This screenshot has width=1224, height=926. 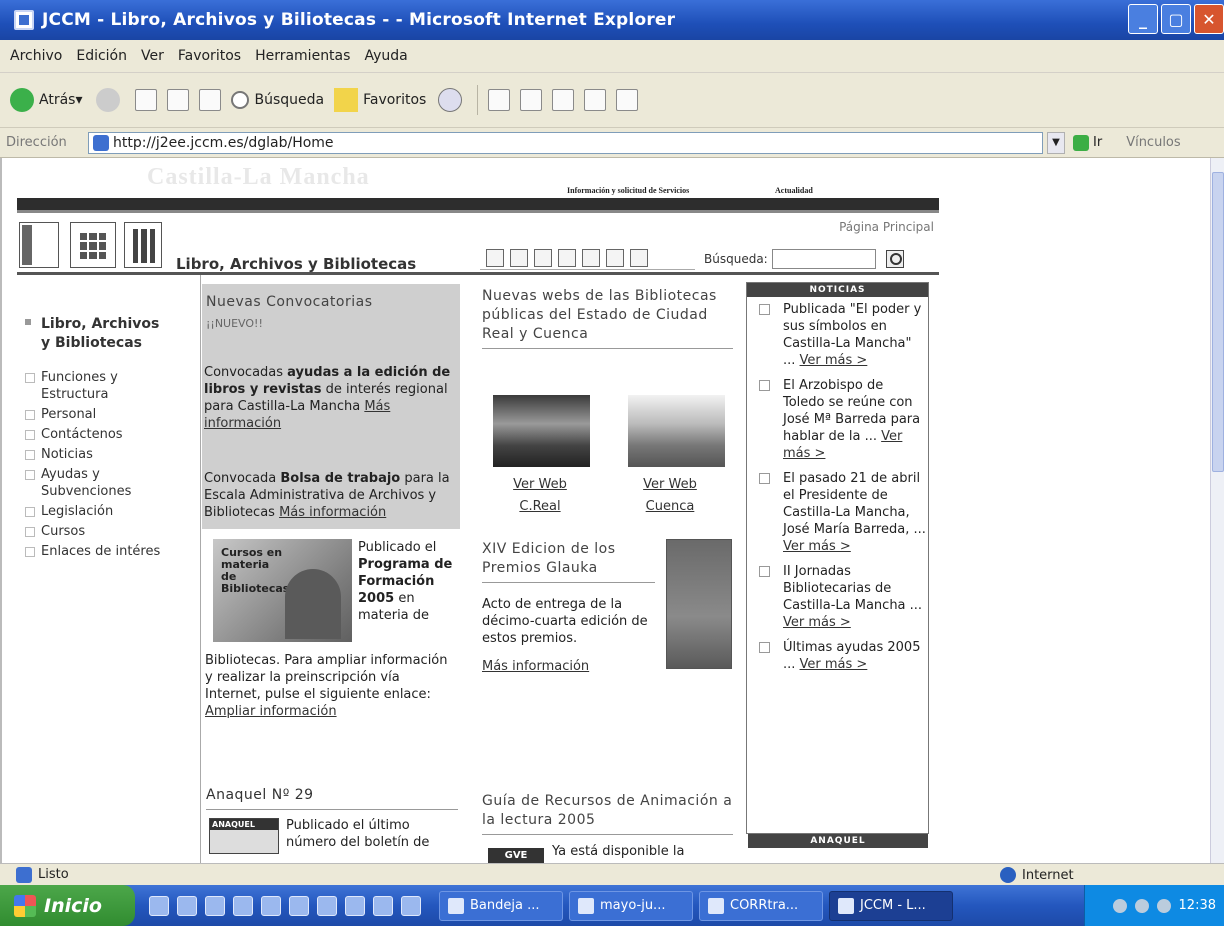 What do you see at coordinates (495, 257) in the screenshot?
I see `home-tool-icon` at bounding box center [495, 257].